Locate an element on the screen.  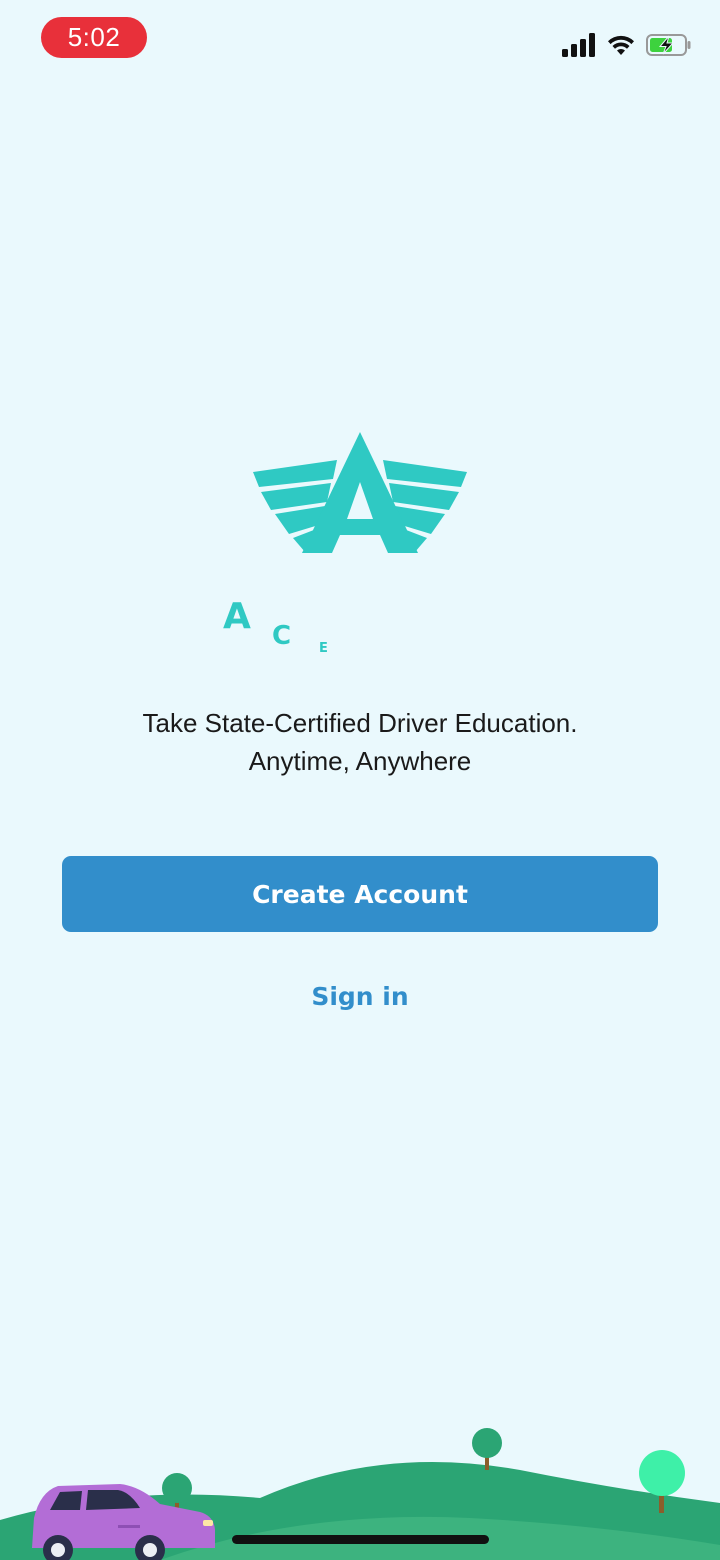
tagline-line-1: Take State-Certified Driver Education. is located at coordinates (360, 723).